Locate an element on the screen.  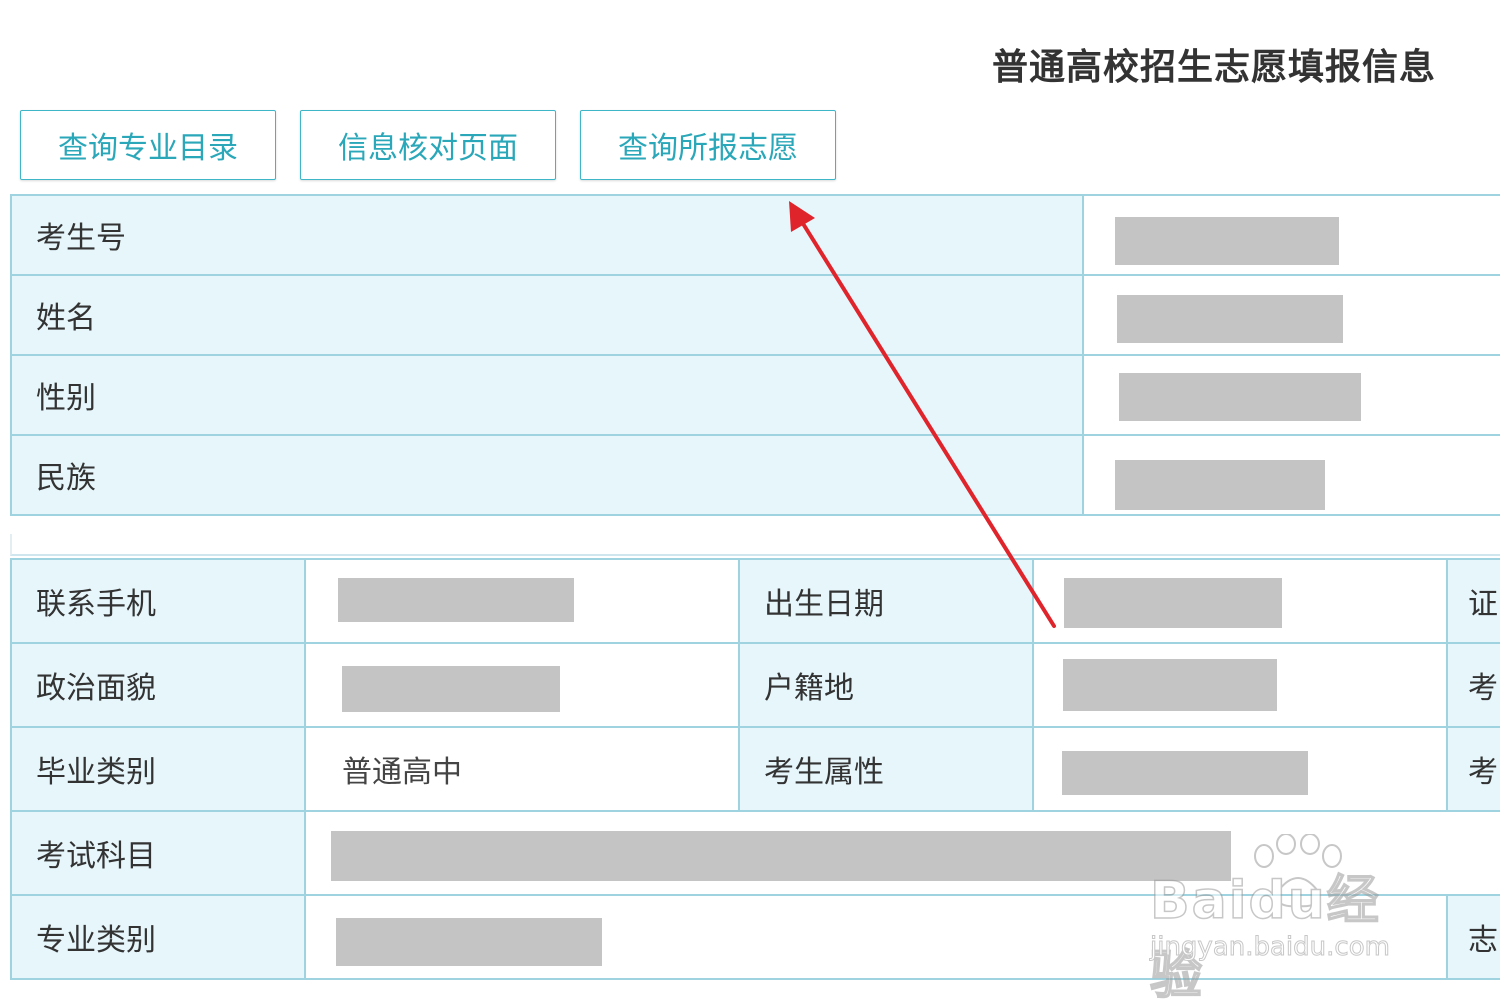
exam-subjects-value is located at coordinates (902, 853).